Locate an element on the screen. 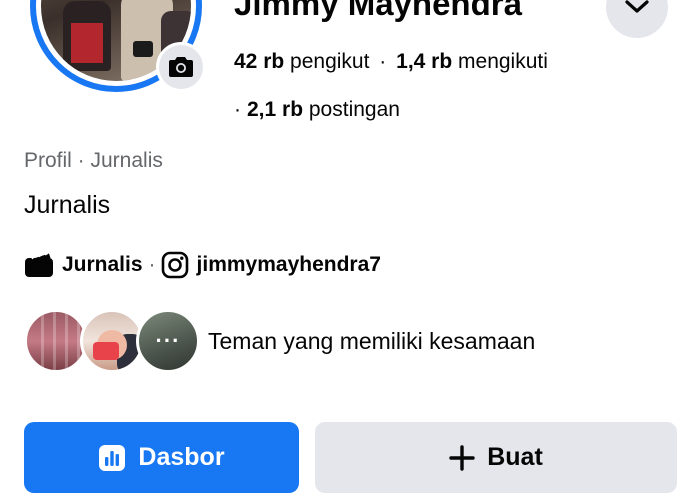  mutual-friend-avatar-more: ··· is located at coordinates (168, 341).